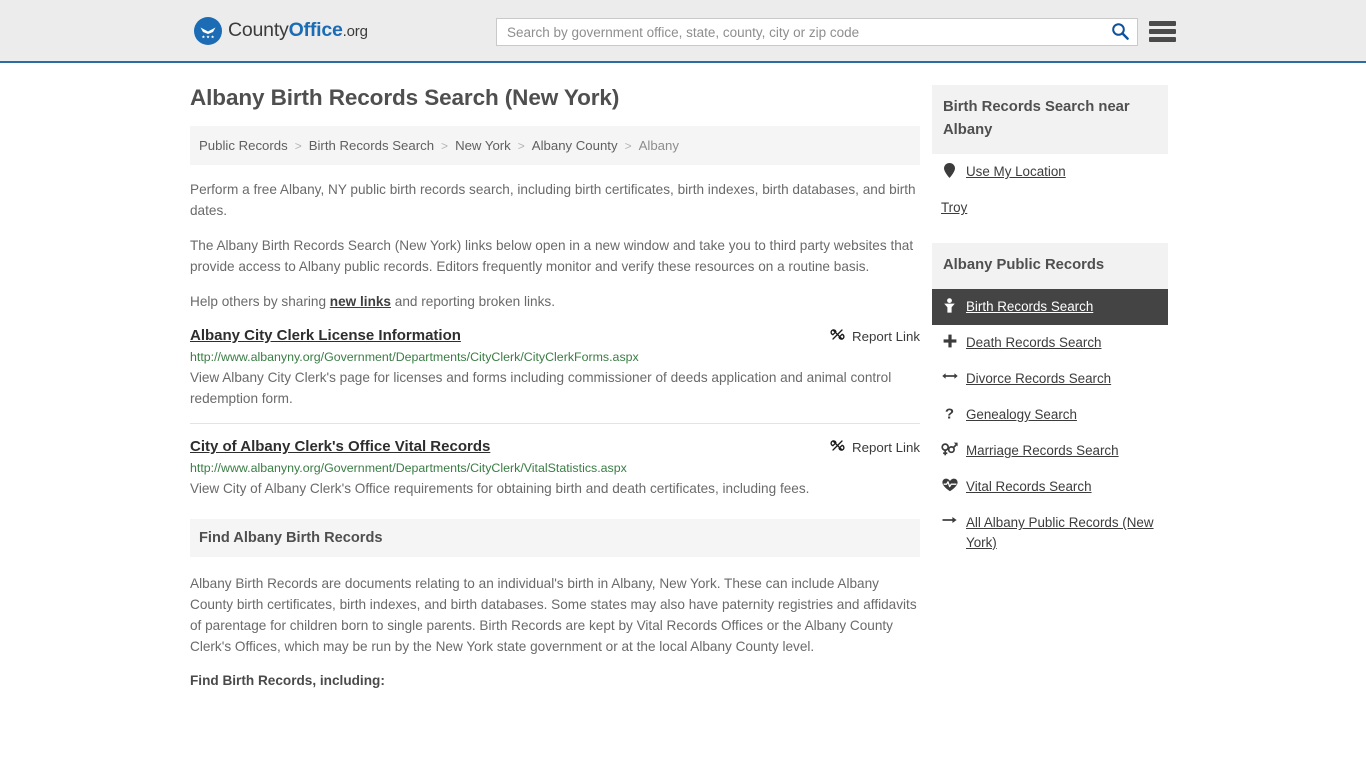  I want to click on search-bar, so click(817, 32).